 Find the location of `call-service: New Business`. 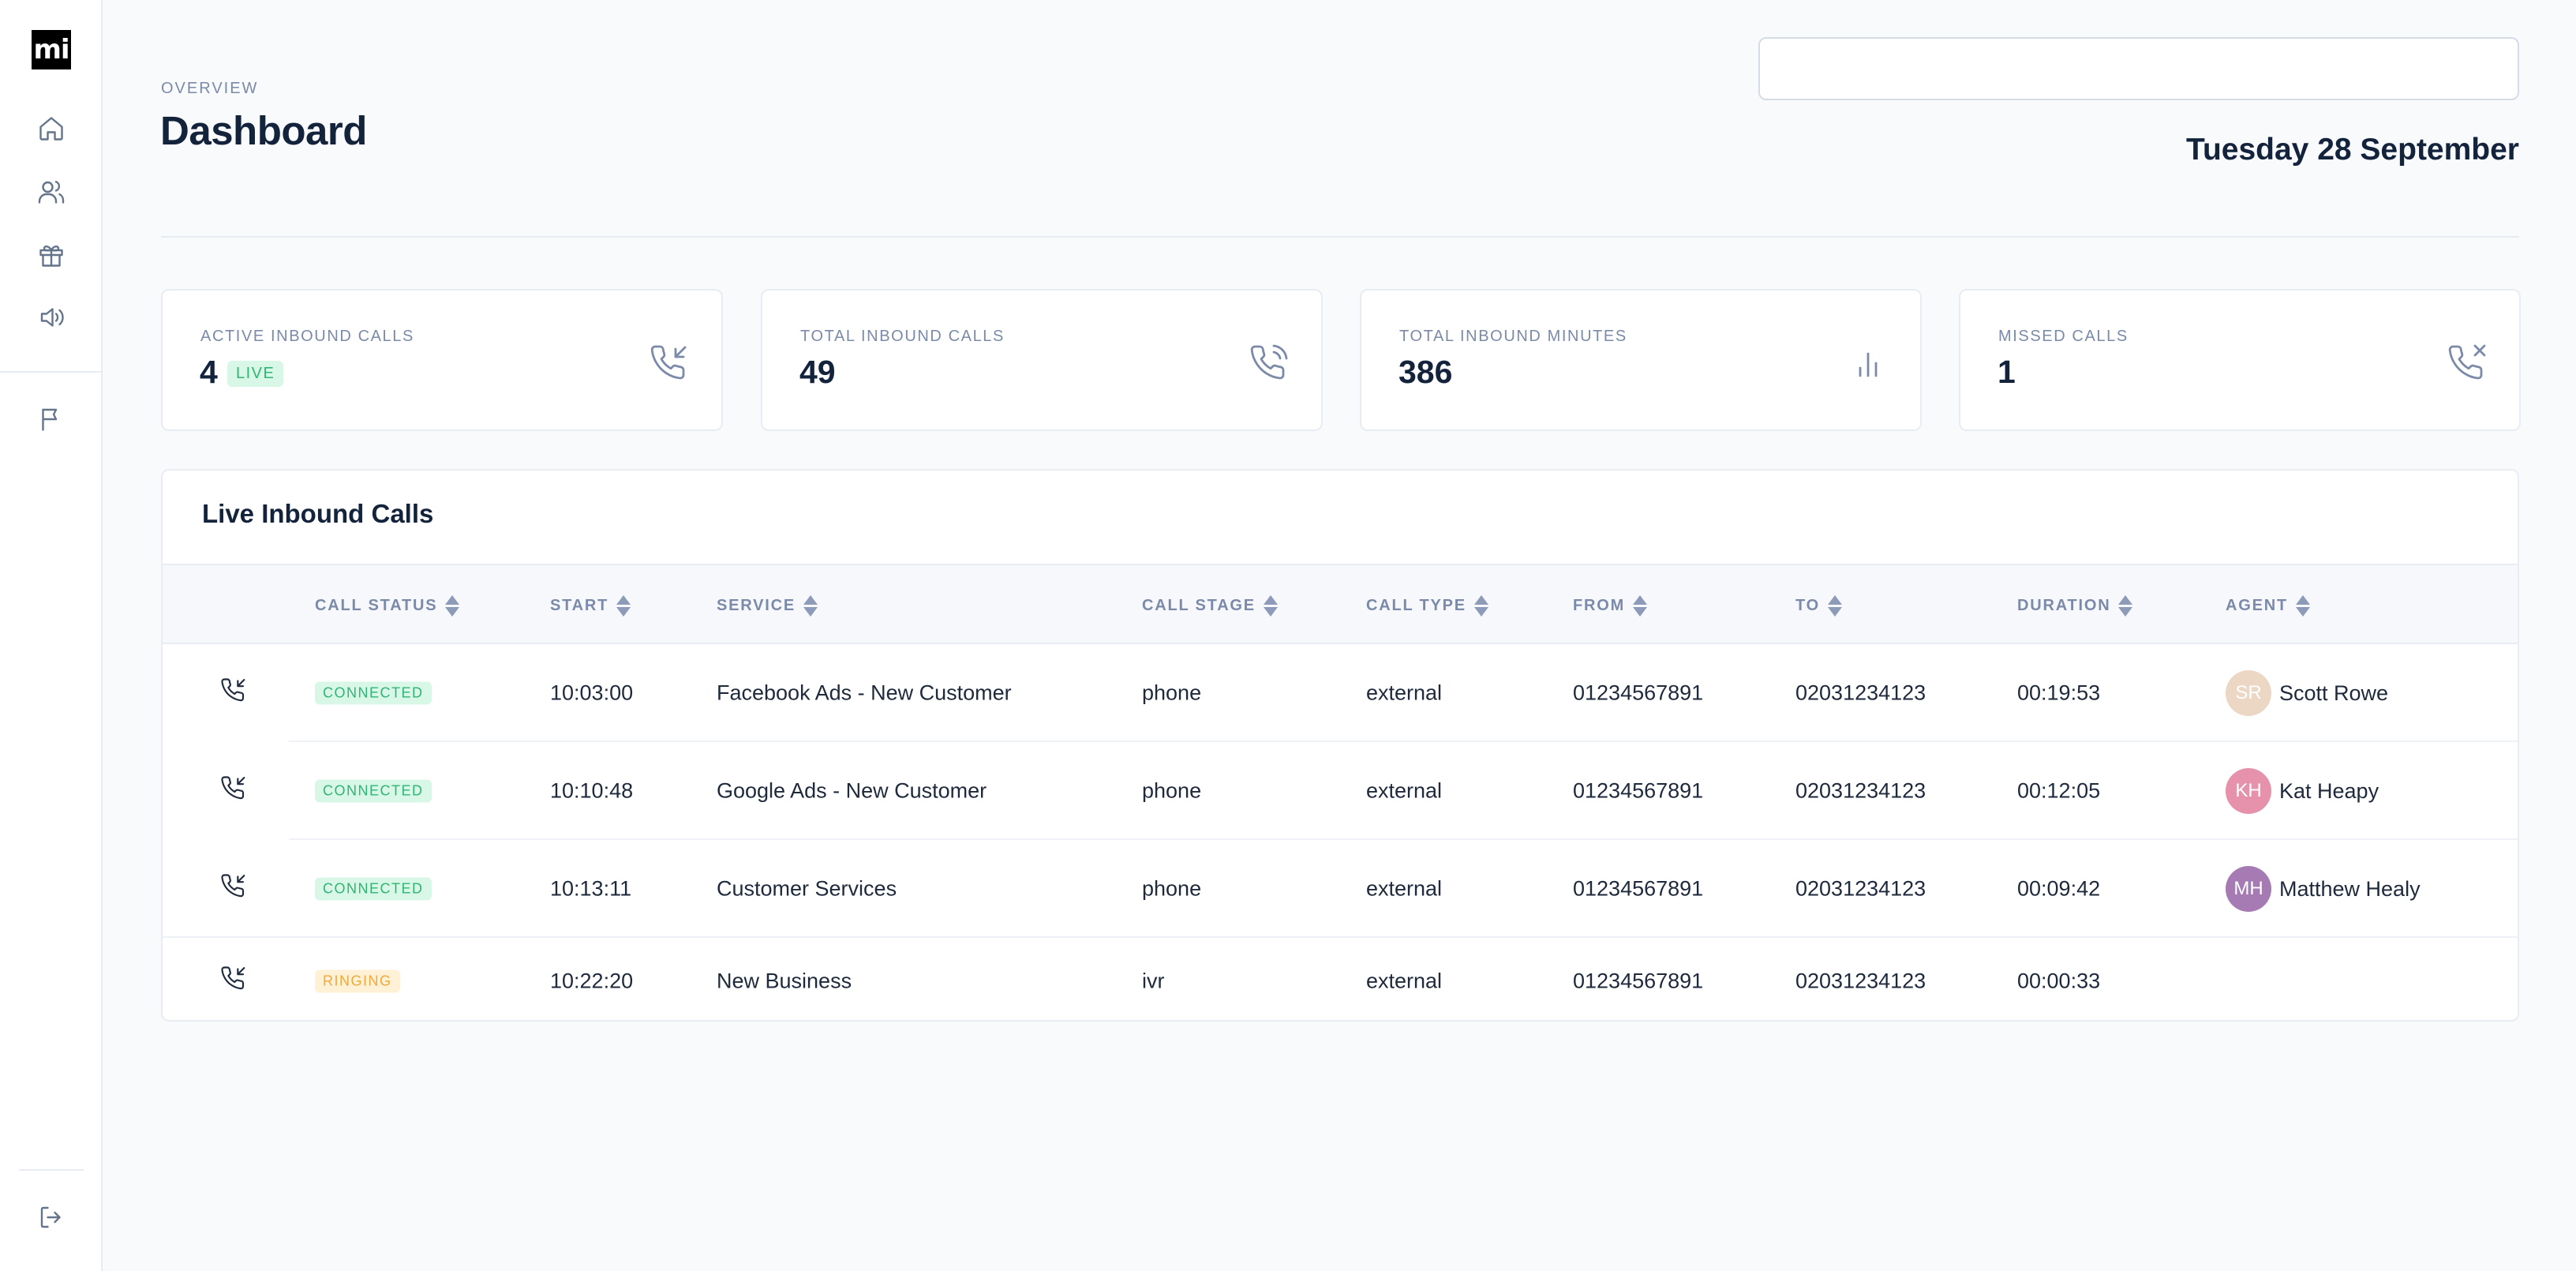

call-service: New Business is located at coordinates (784, 981).